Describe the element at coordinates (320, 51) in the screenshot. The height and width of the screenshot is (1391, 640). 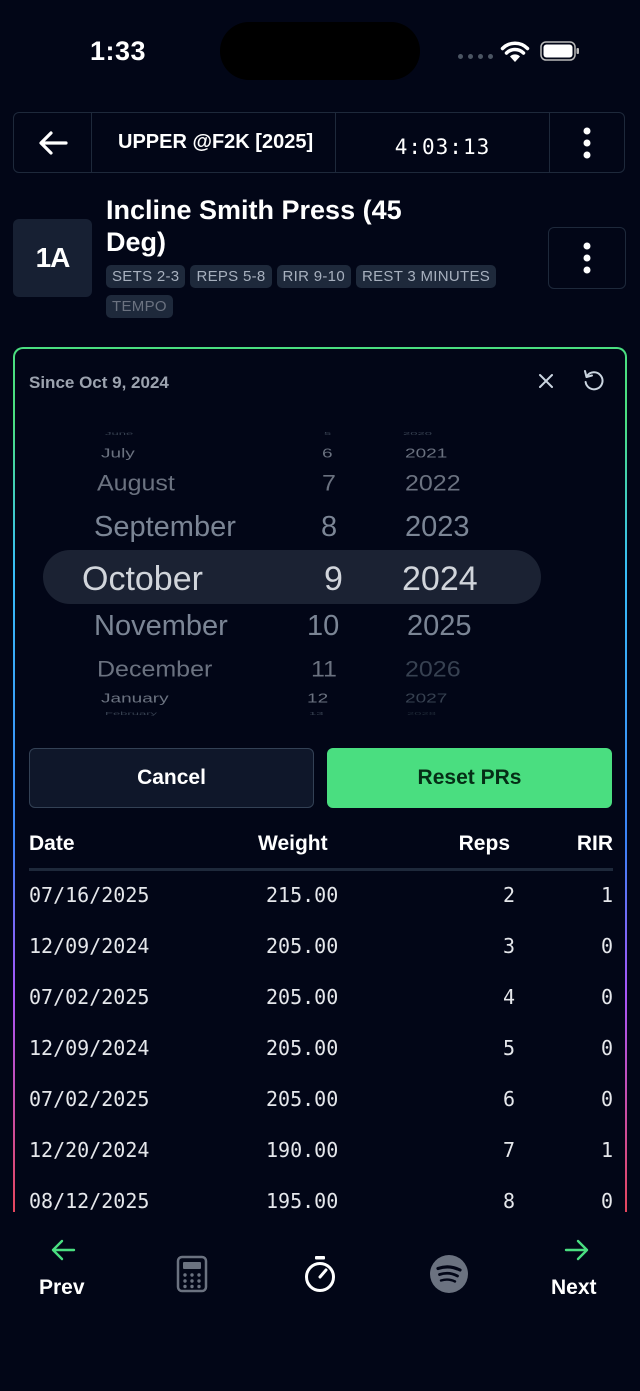
I see `dynamic-island` at that location.